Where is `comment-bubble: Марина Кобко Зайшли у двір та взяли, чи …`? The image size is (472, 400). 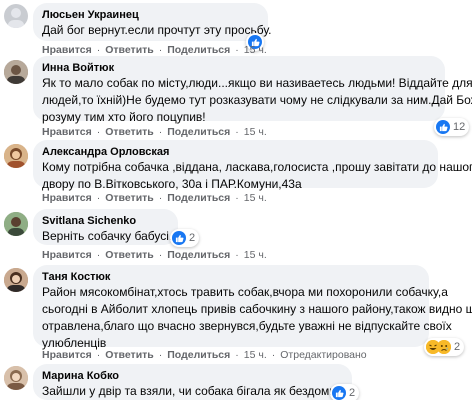
comment-bubble: Марина Кобко Зайшли у двір та взяли, чи … is located at coordinates (192, 382).